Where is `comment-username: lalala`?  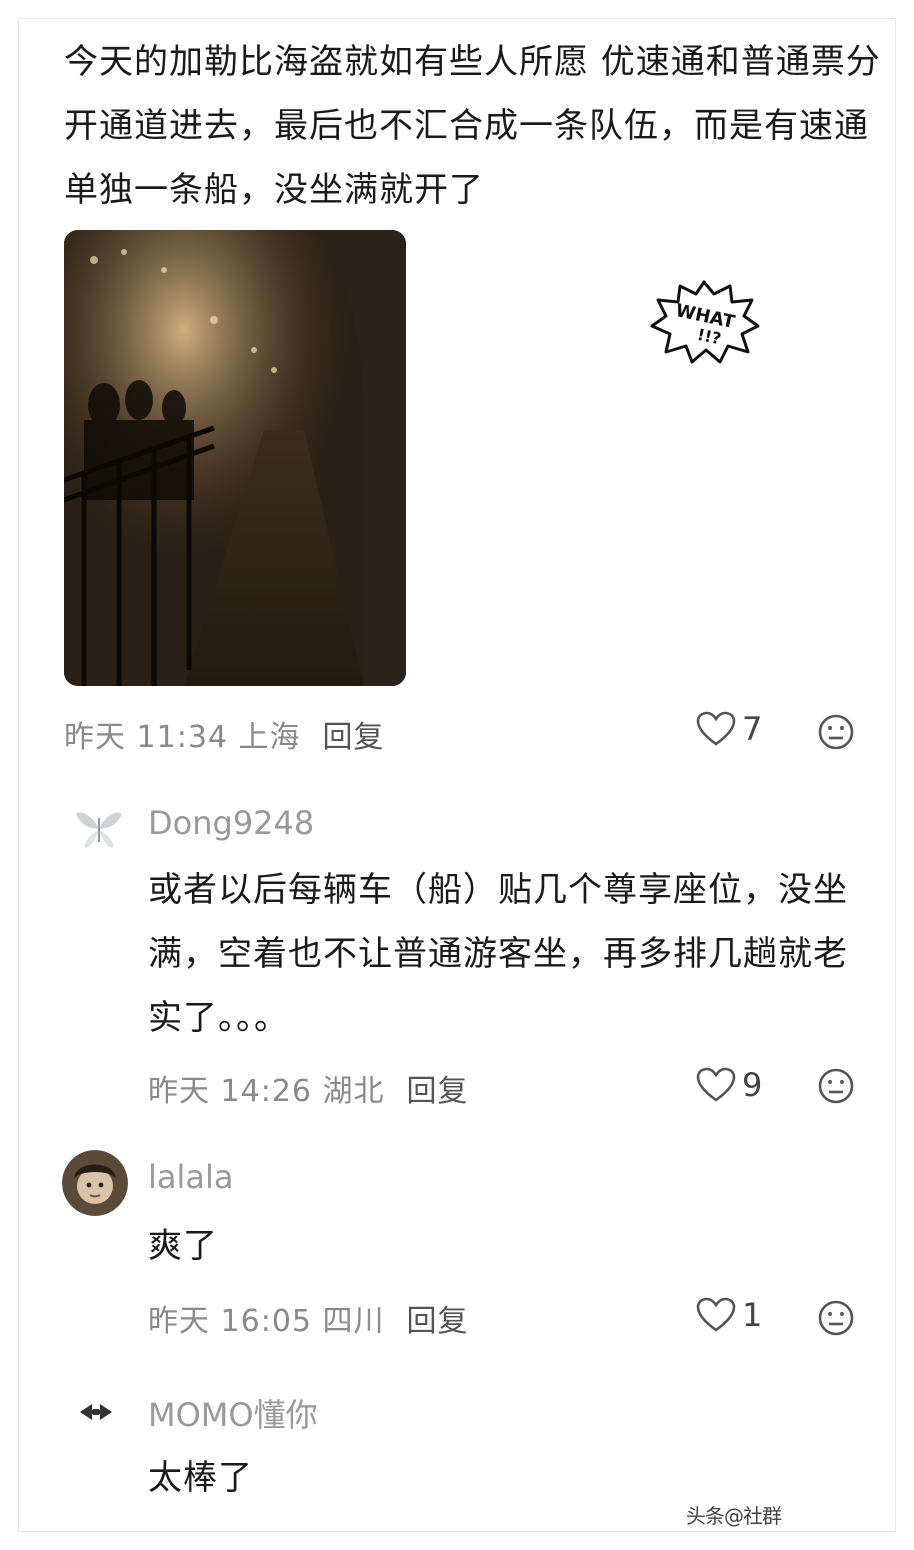 comment-username: lalala is located at coordinates (191, 1177).